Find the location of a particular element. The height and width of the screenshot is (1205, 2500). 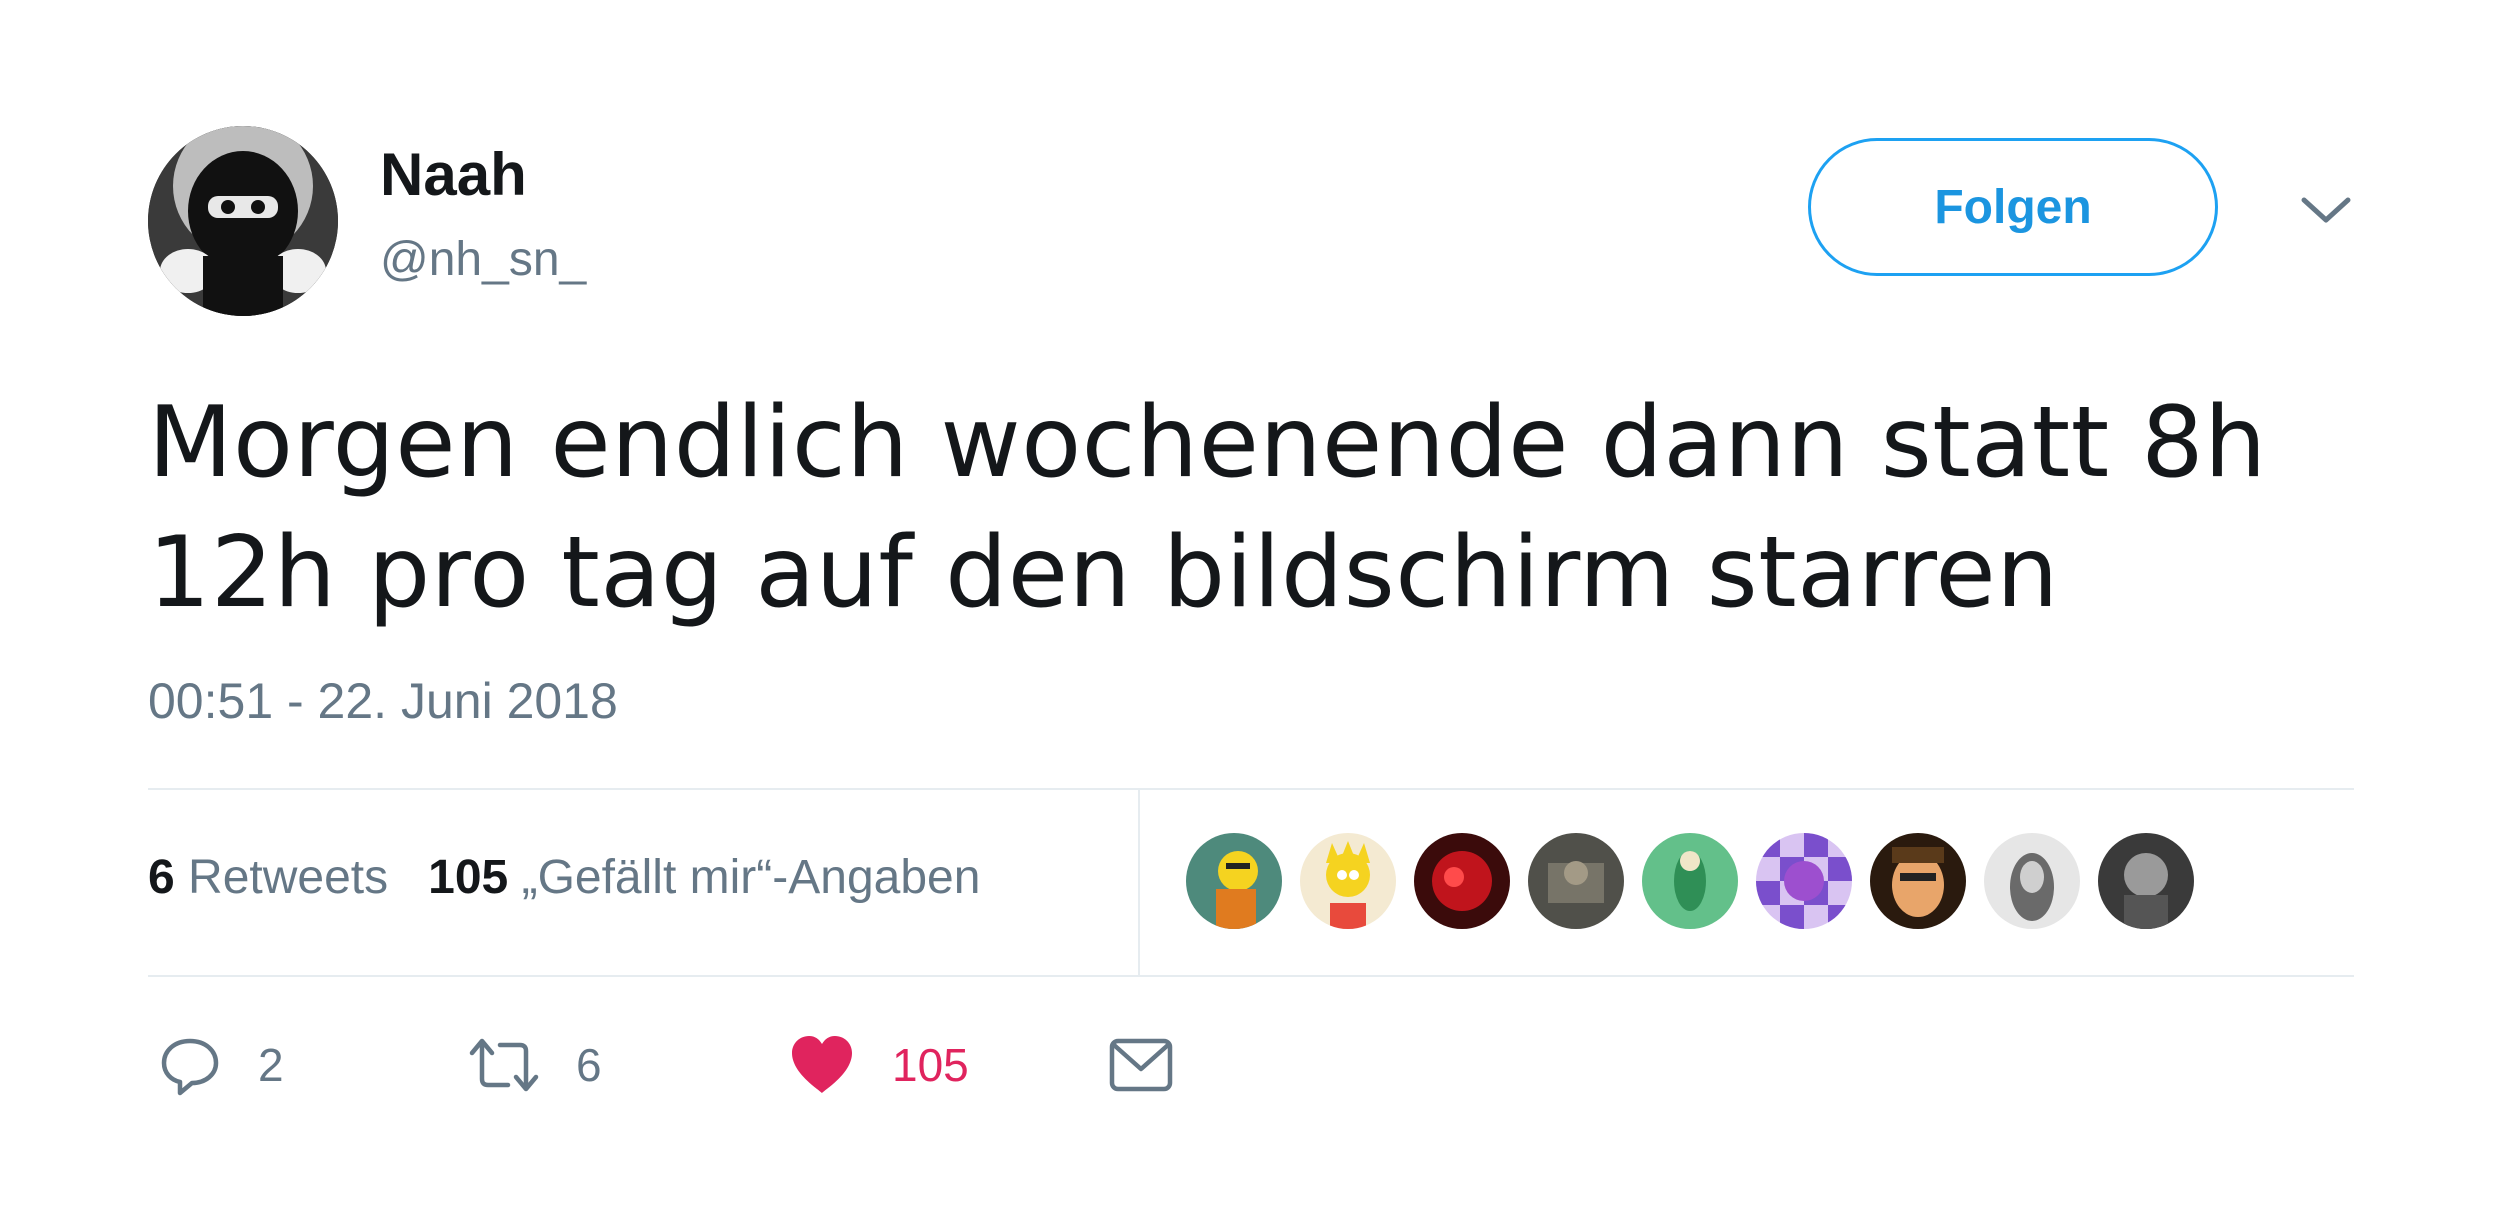

heart-icon is located at coordinates (822, 1064).